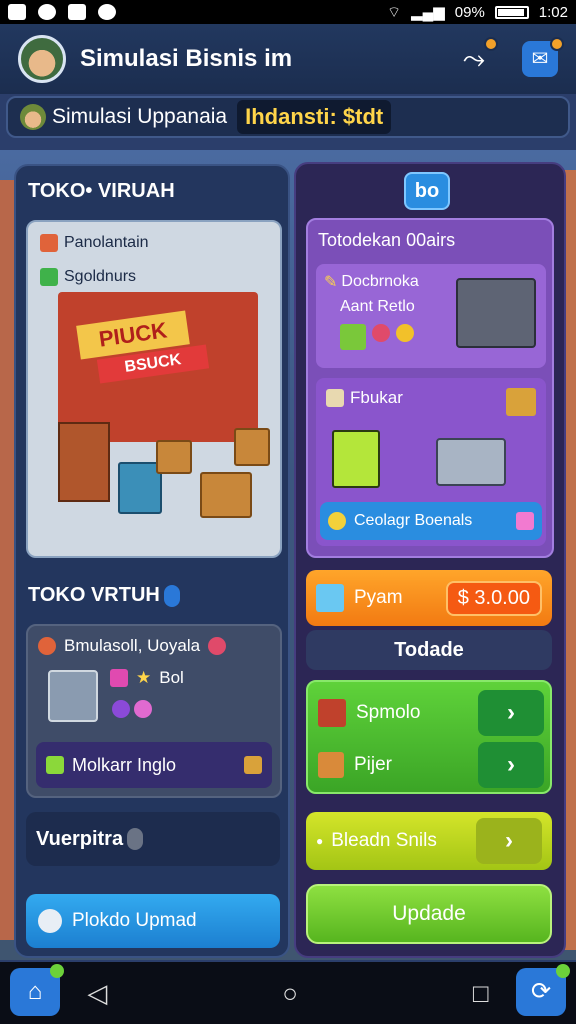  I want to click on clock: 1:02, so click(553, 12).